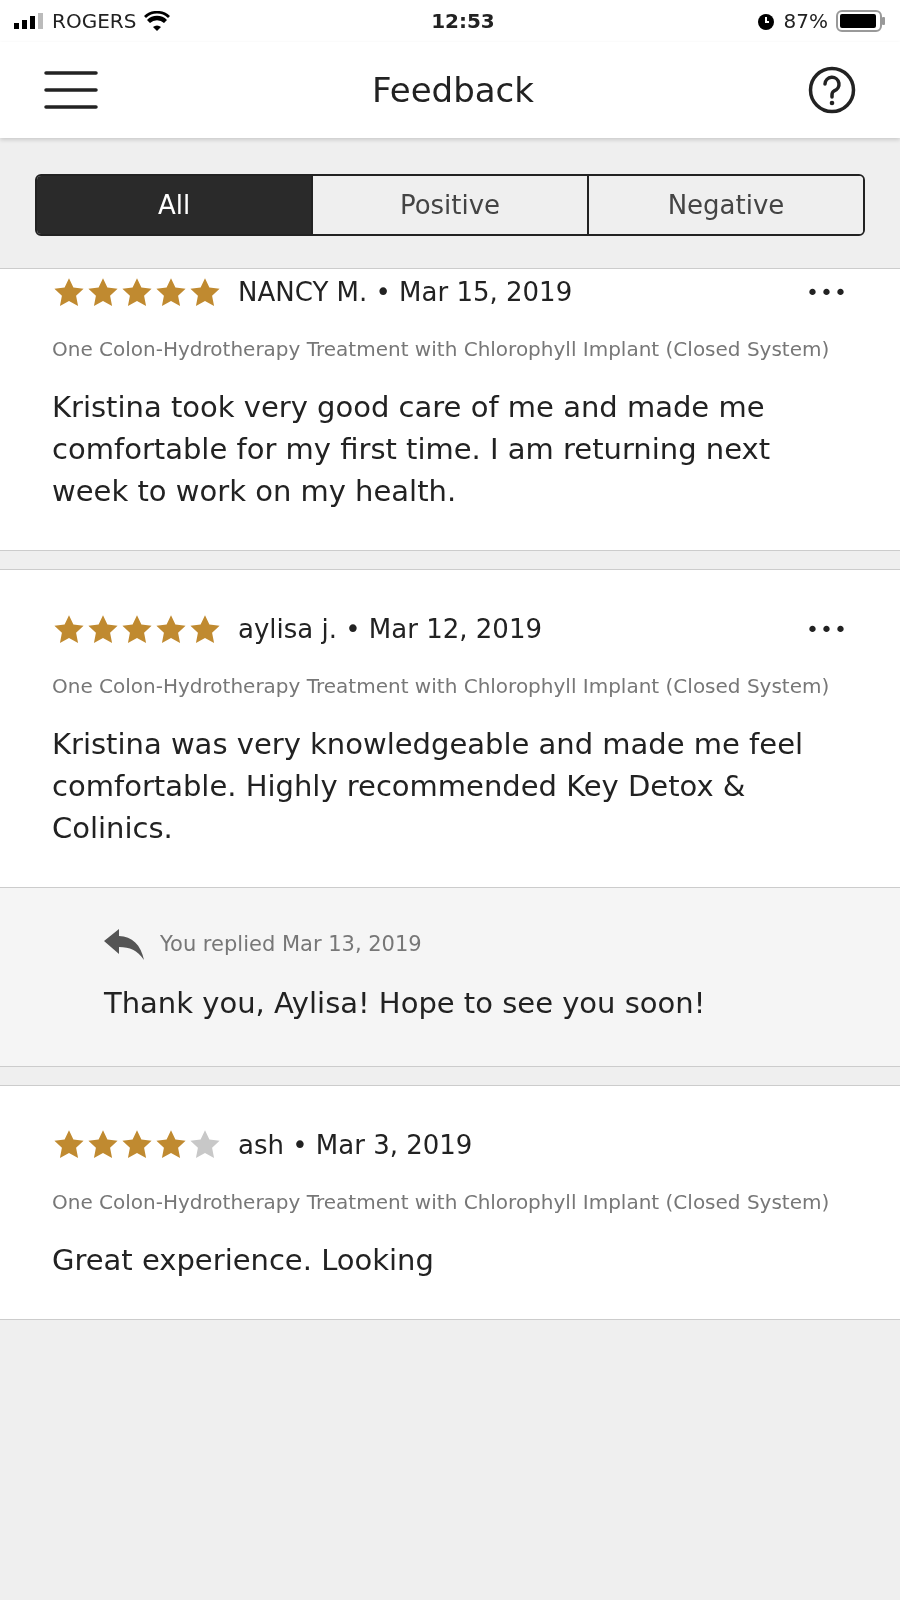 The height and width of the screenshot is (1600, 900). What do you see at coordinates (291, 944) in the screenshot?
I see `reply-date: You replied Mar 13, 2019` at bounding box center [291, 944].